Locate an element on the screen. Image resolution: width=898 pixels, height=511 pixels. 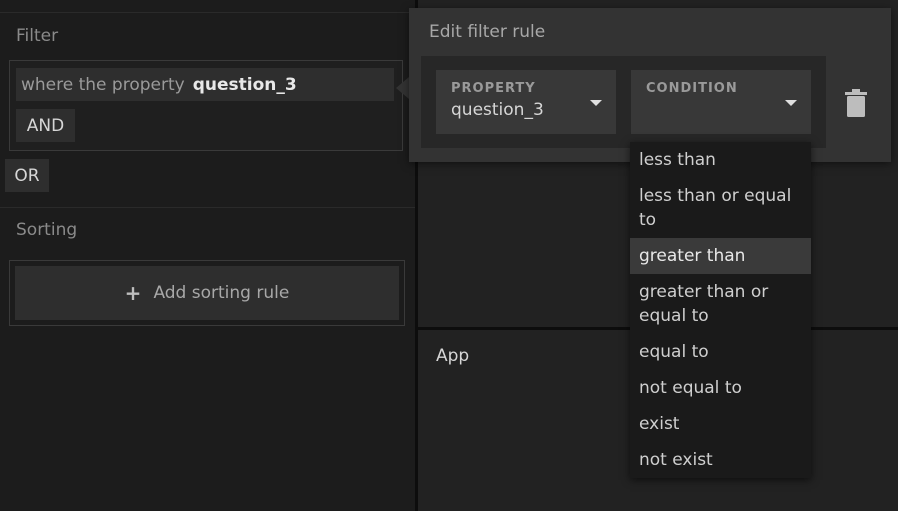
option-less-than: less than is located at coordinates (720, 160).